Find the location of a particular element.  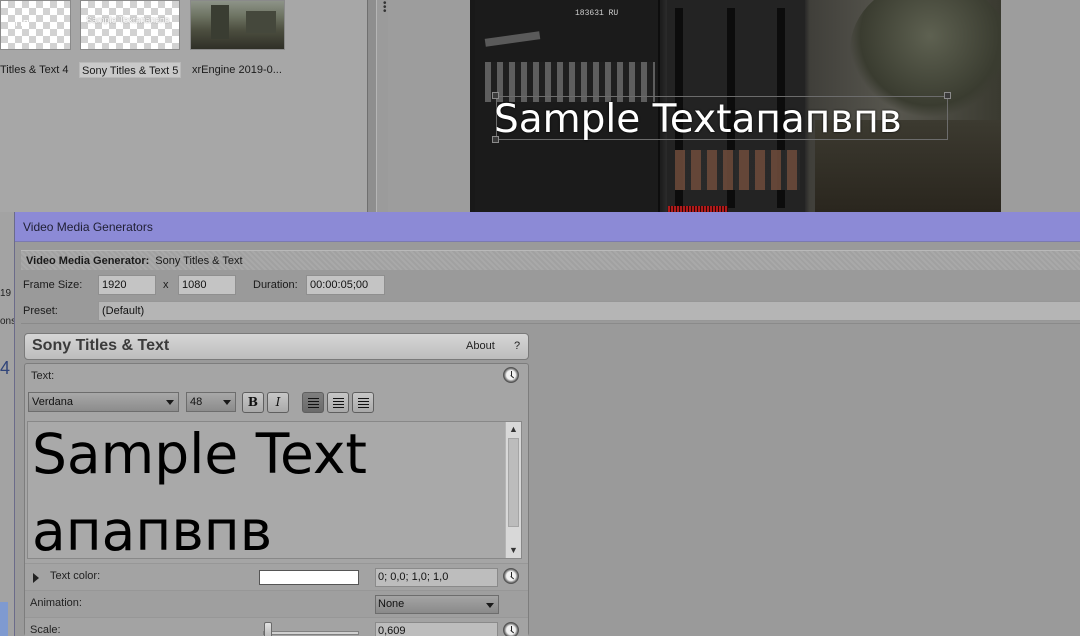

preset-label: Preset: is located at coordinates (40, 311).